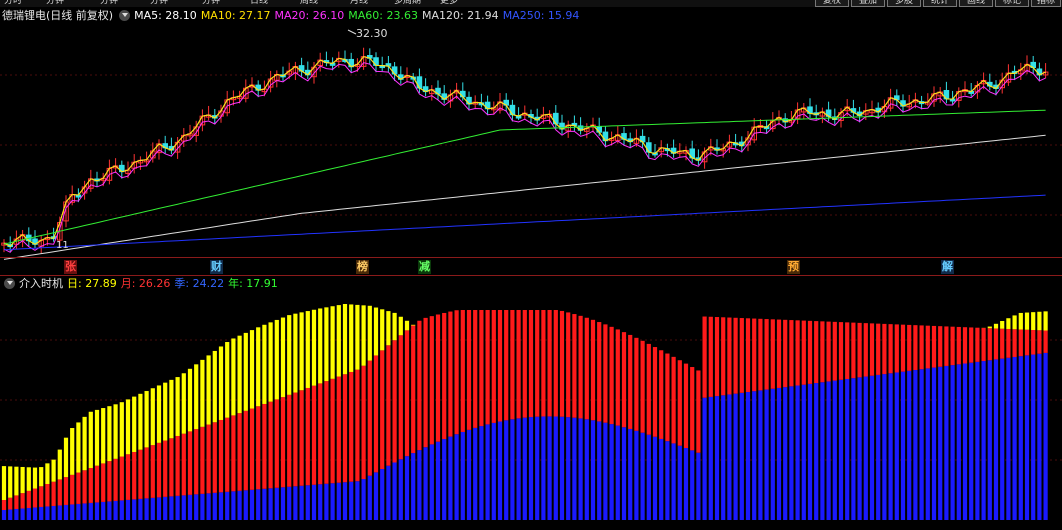  Describe the element at coordinates (424, 267) in the screenshot. I see `event-tag-3: 减` at that location.